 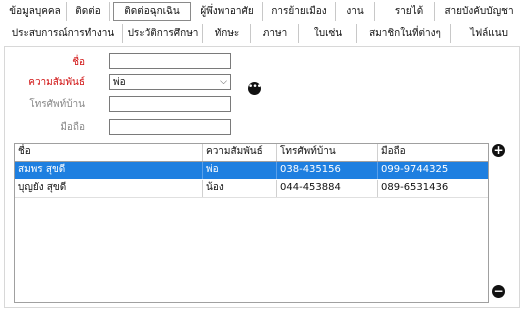 What do you see at coordinates (109, 188) in the screenshot?
I see `cell-name: บุญยัง สุขดี` at bounding box center [109, 188].